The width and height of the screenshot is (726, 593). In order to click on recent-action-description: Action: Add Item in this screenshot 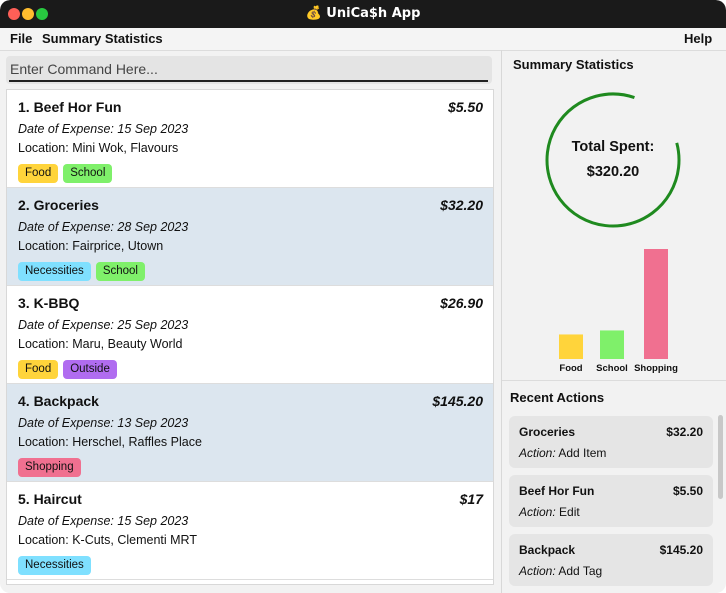, I will do `click(562, 453)`.